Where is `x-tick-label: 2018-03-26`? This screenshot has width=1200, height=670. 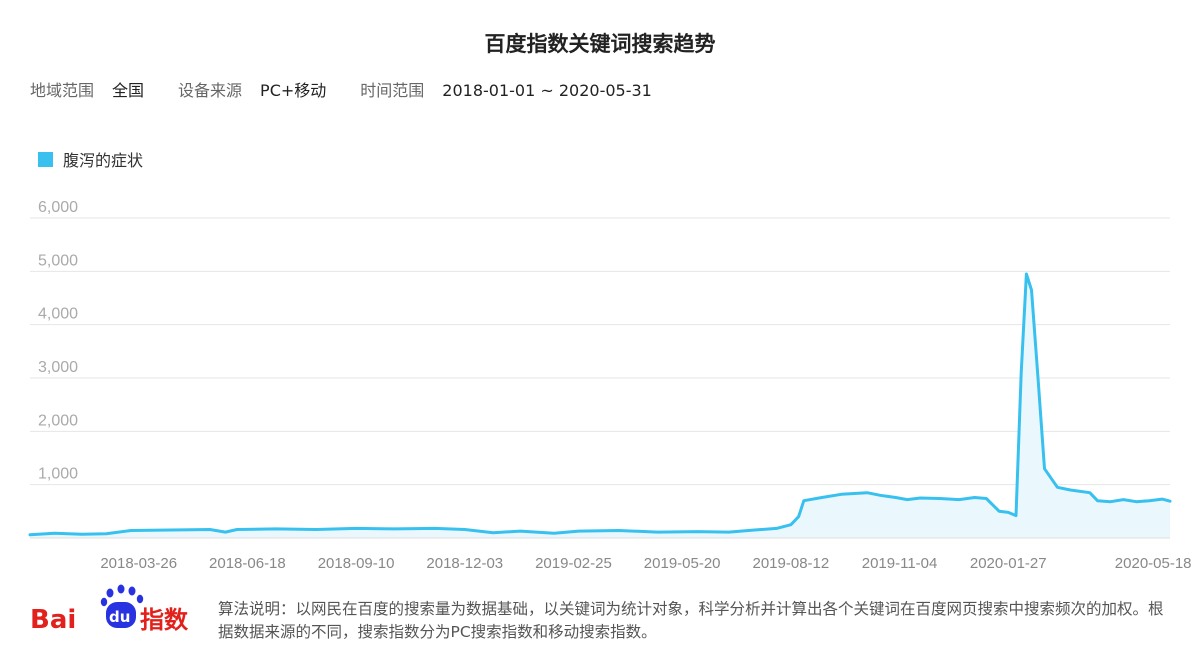
x-tick-label: 2018-03-26 is located at coordinates (138, 563).